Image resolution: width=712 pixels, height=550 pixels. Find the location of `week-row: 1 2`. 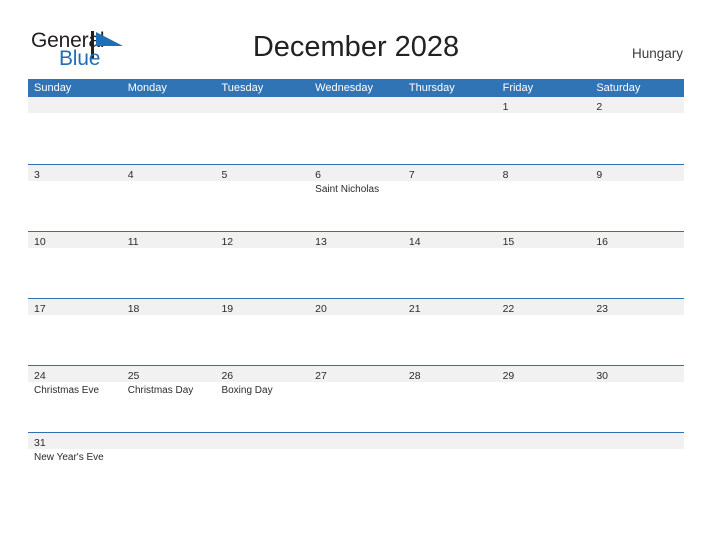

week-row: 1 2 is located at coordinates (356, 130).